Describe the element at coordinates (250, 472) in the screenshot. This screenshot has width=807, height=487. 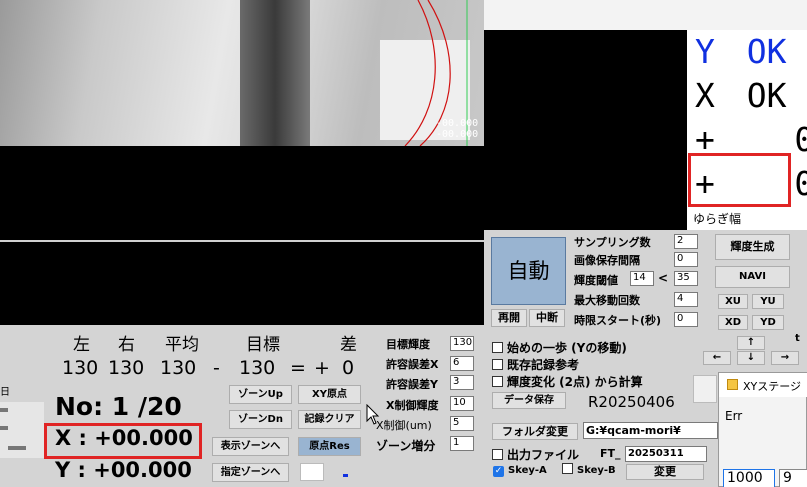
I see `set-zone-button: 指定ゾーンへ` at that location.